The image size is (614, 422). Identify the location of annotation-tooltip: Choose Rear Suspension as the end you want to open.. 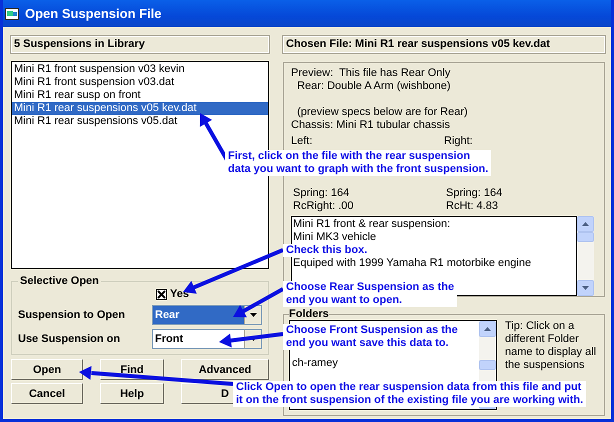
(370, 294).